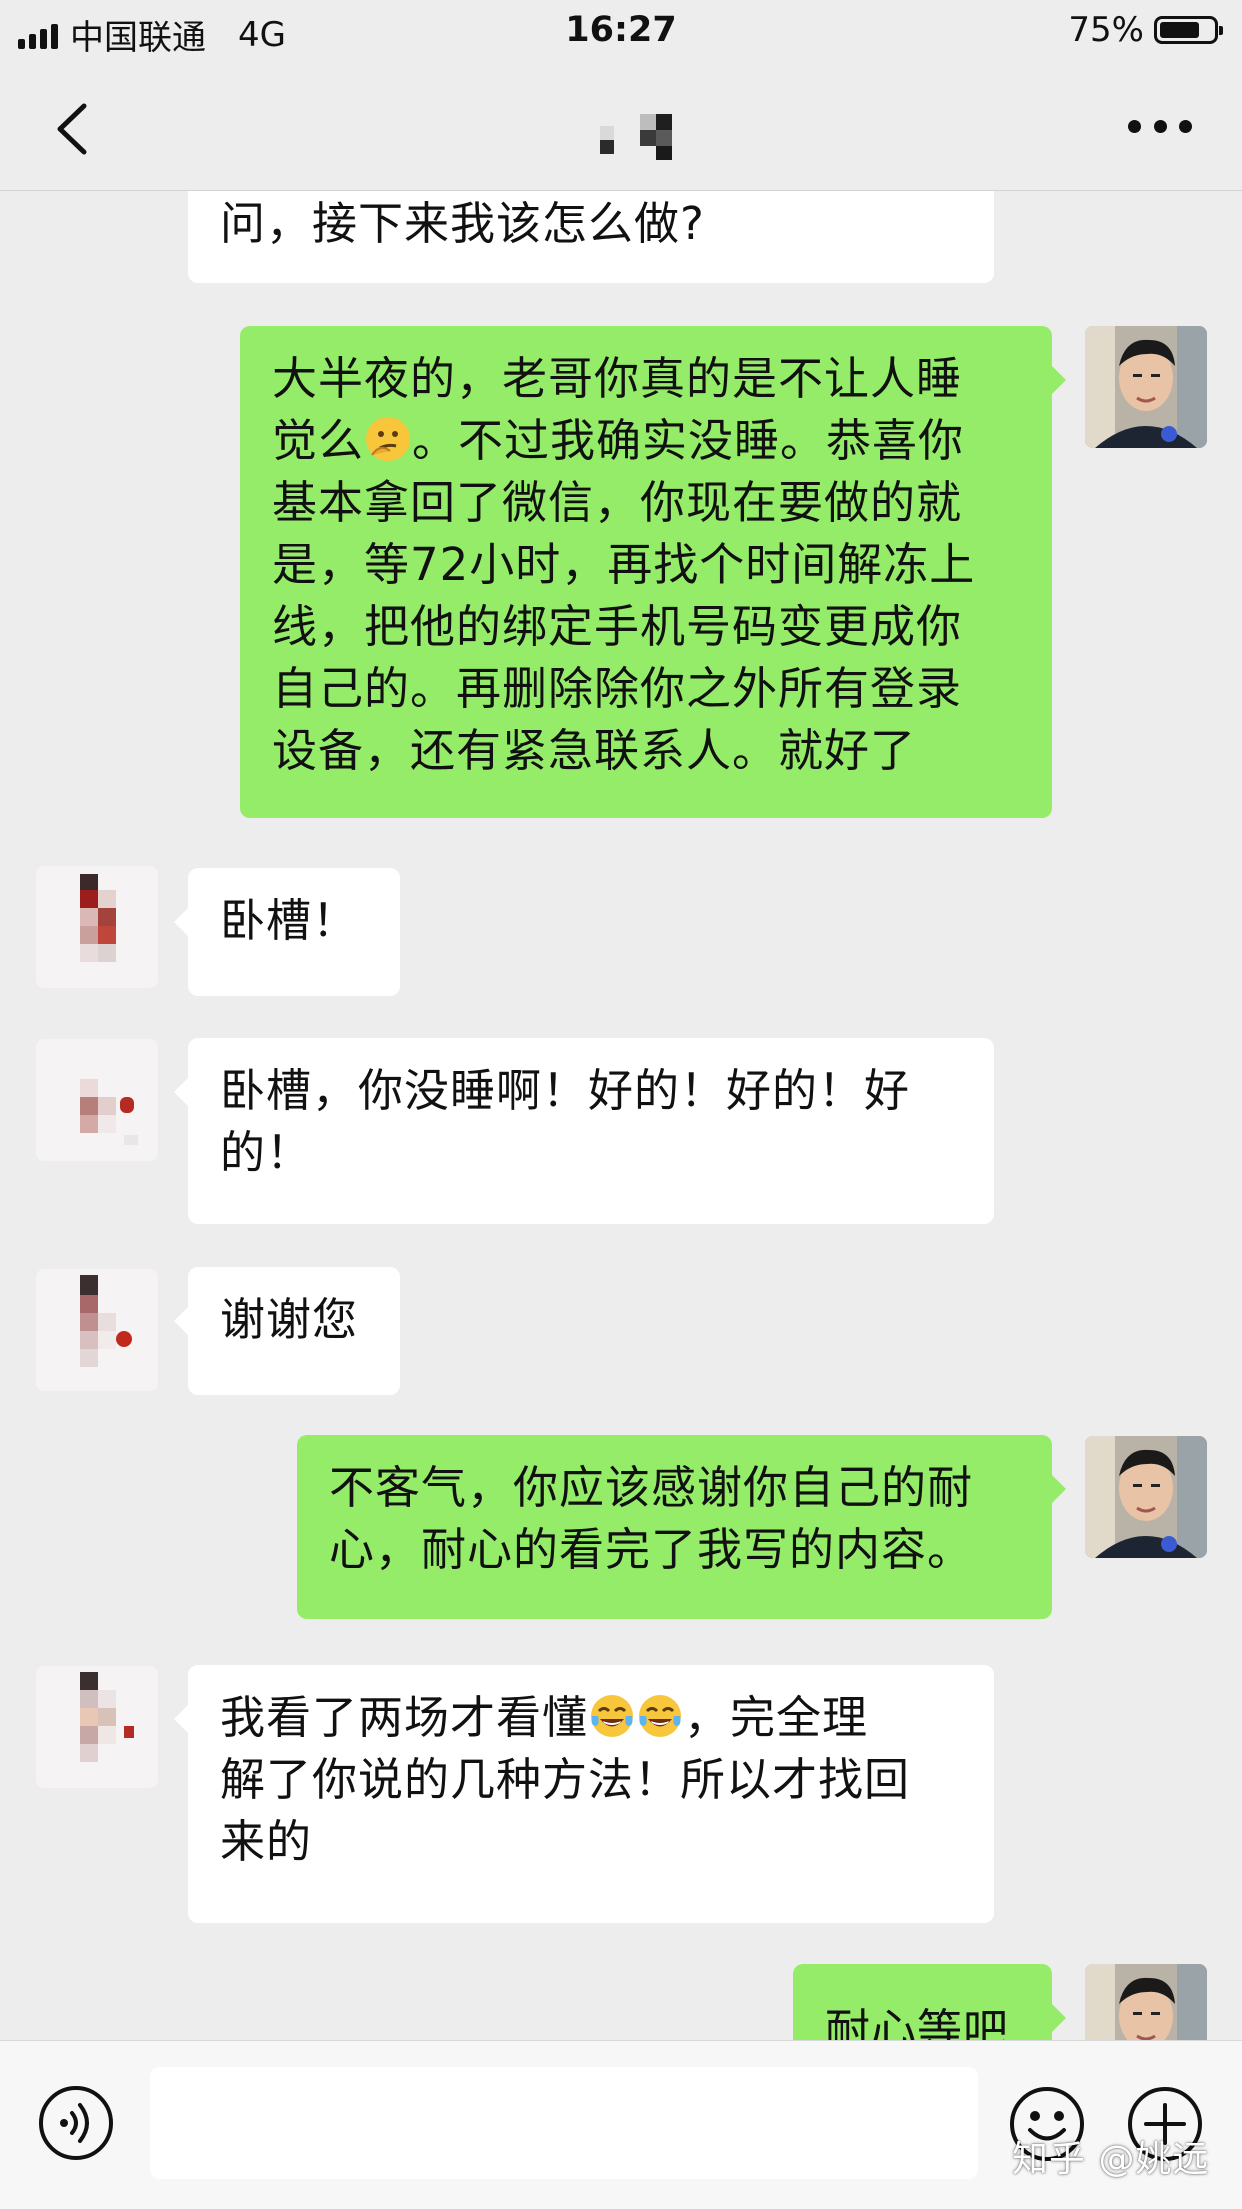 This screenshot has width=1242, height=2209. I want to click on message-bubble-self: 不客气，你应该感谢你自己的耐 心，耐心的看完了我写的内容。, so click(681, 1527).